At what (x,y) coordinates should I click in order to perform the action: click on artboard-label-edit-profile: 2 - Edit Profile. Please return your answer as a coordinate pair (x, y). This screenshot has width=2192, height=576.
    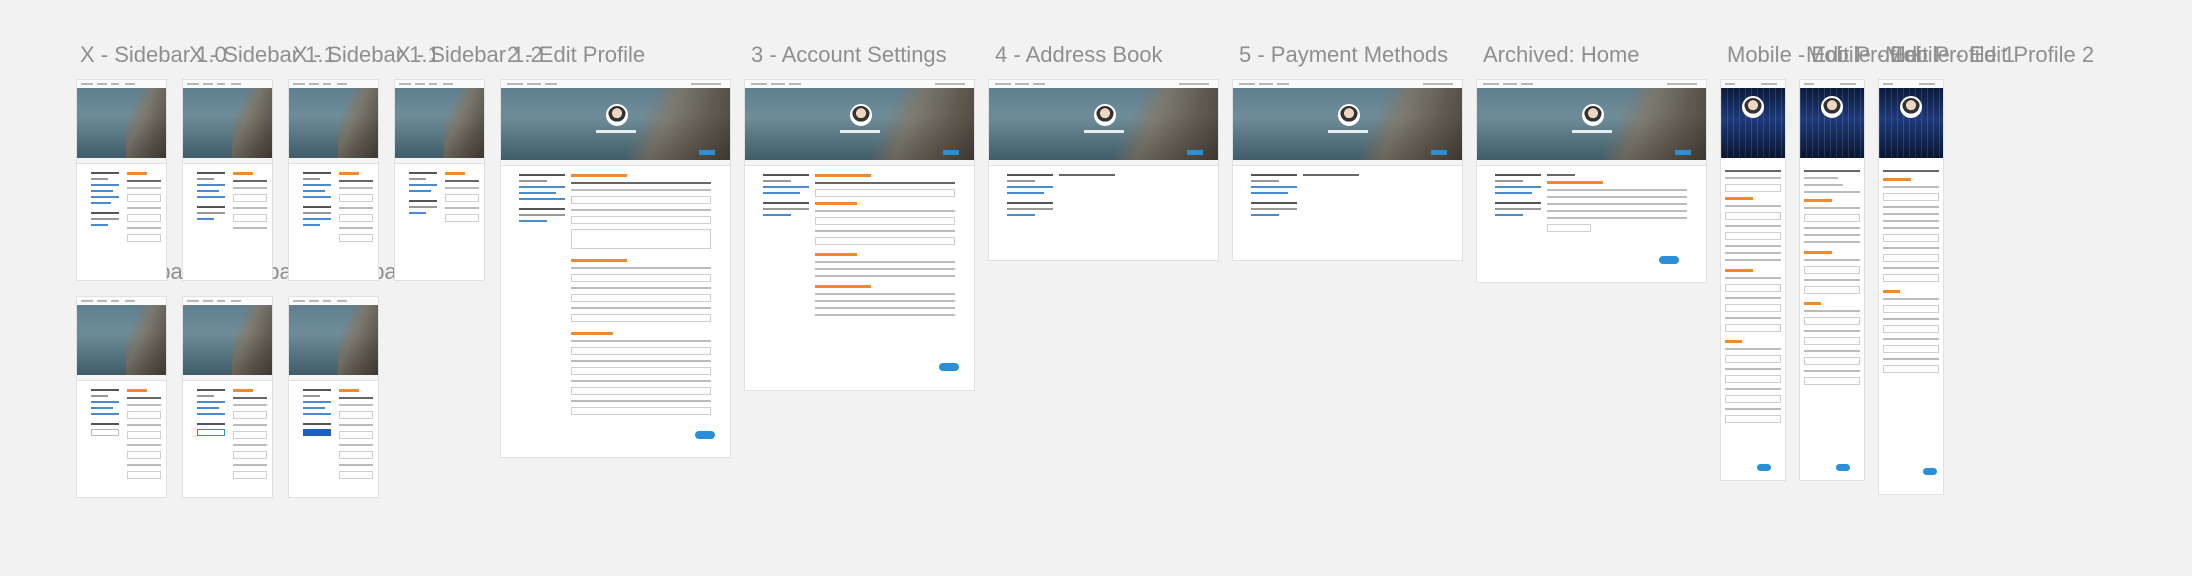
    Looking at the image, I should click on (576, 55).